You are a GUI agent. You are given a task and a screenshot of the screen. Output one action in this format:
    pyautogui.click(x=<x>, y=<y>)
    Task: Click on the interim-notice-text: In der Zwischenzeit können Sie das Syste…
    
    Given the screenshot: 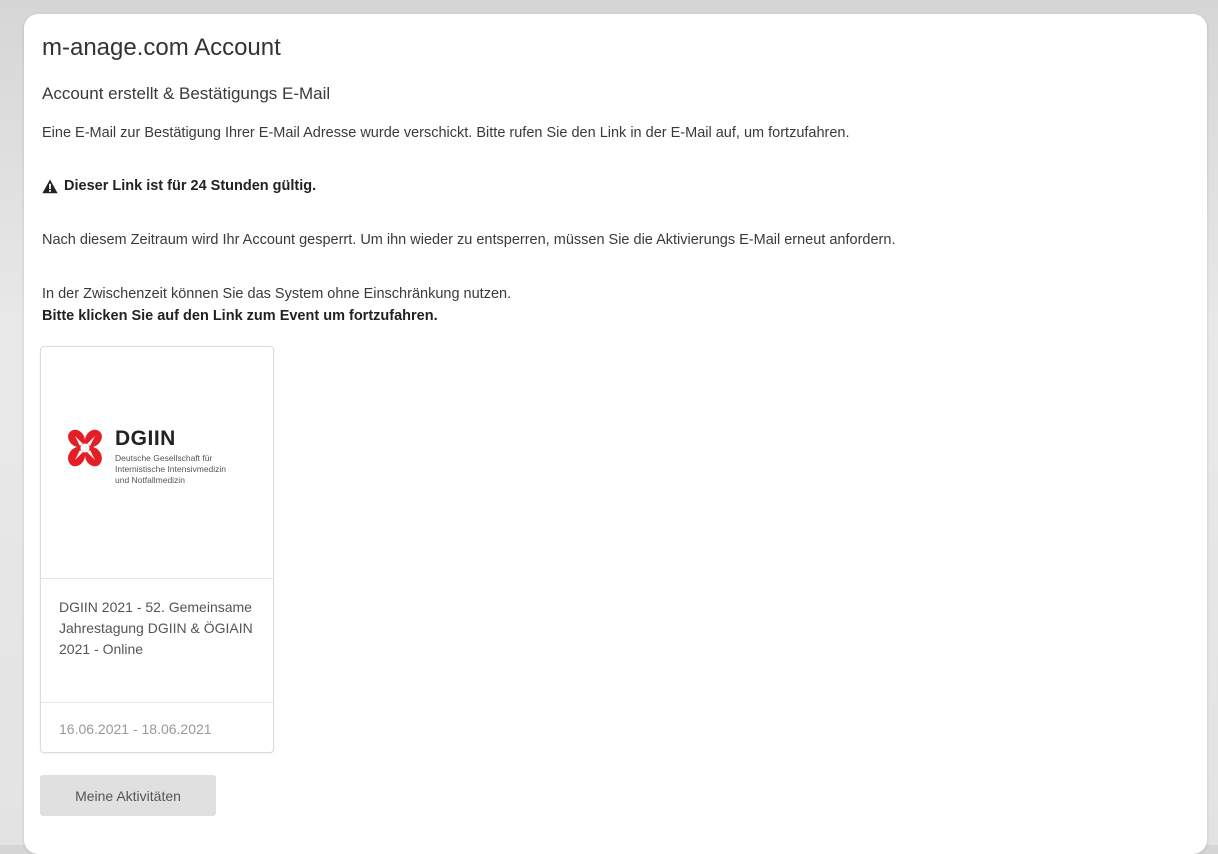 What is the action you would take?
    pyautogui.click(x=277, y=294)
    